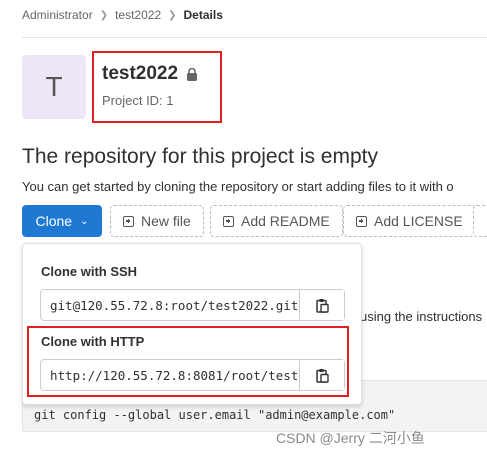 Image resolution: width=487 pixels, height=456 pixels. I want to click on empty-repo-title: The repository for this project is empty, so click(200, 156).